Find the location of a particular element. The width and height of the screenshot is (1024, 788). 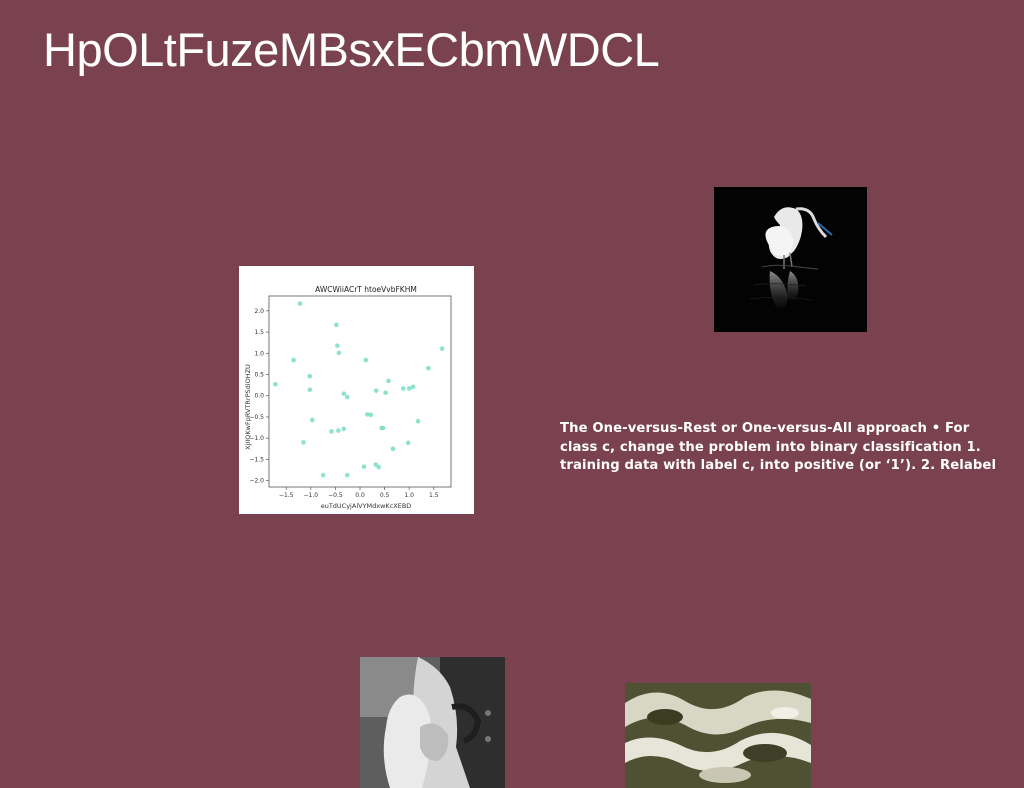

x-tick-label: −1.0 is located at coordinates (311, 495).